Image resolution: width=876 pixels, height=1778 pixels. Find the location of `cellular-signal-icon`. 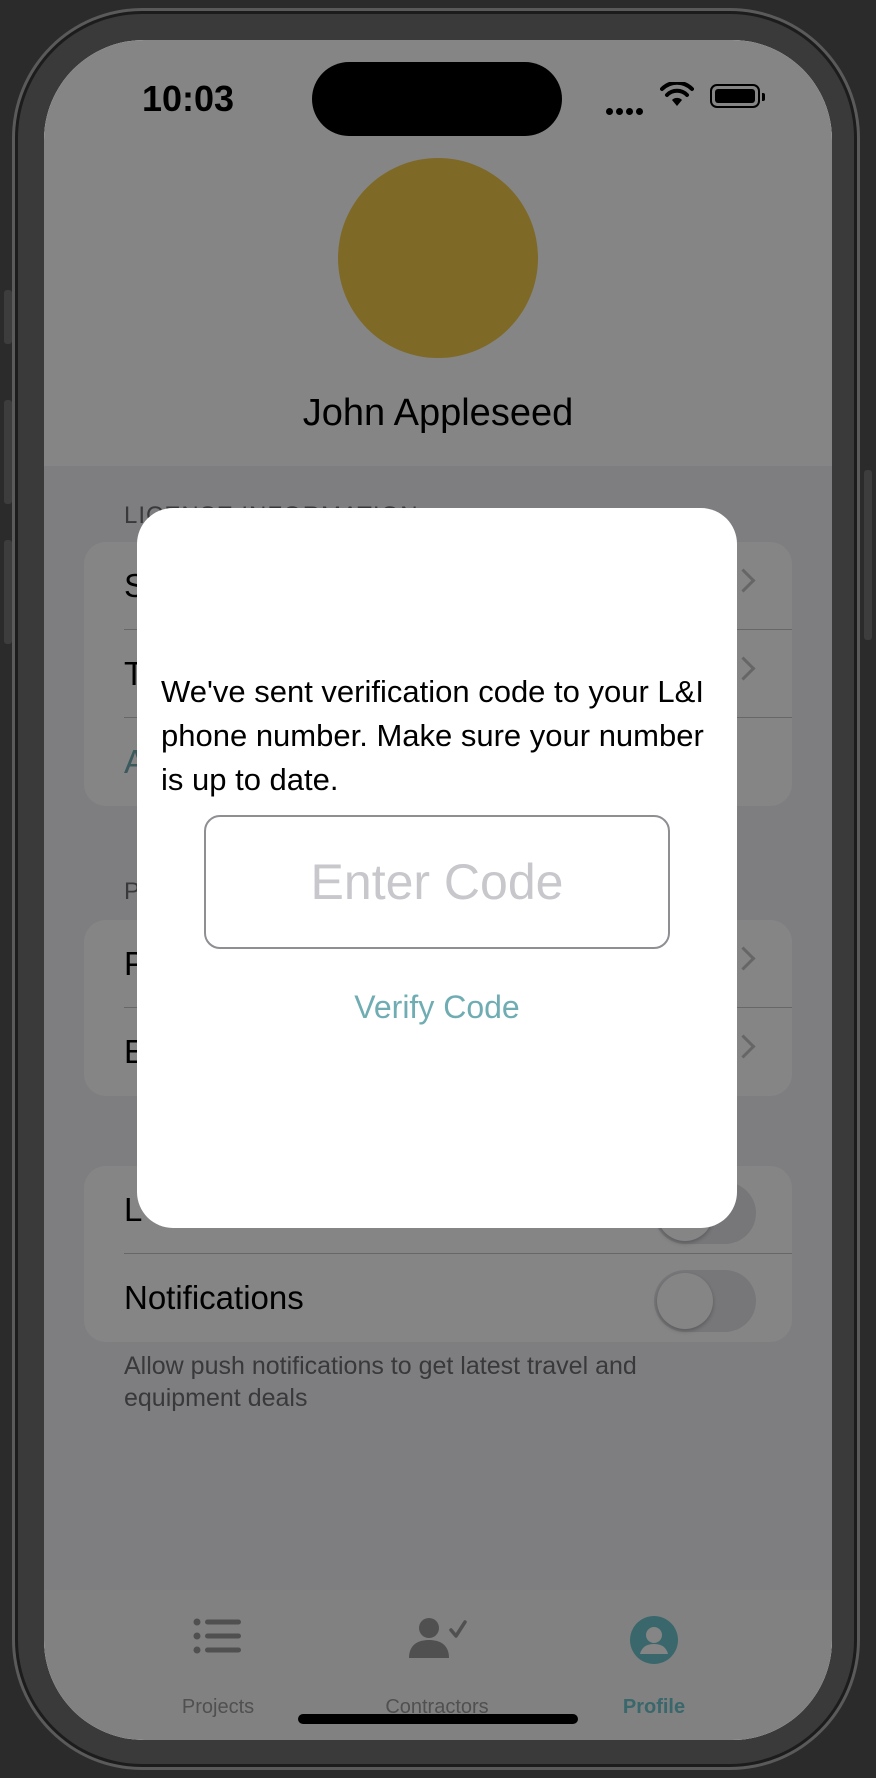

cellular-signal-icon is located at coordinates (626, 111).